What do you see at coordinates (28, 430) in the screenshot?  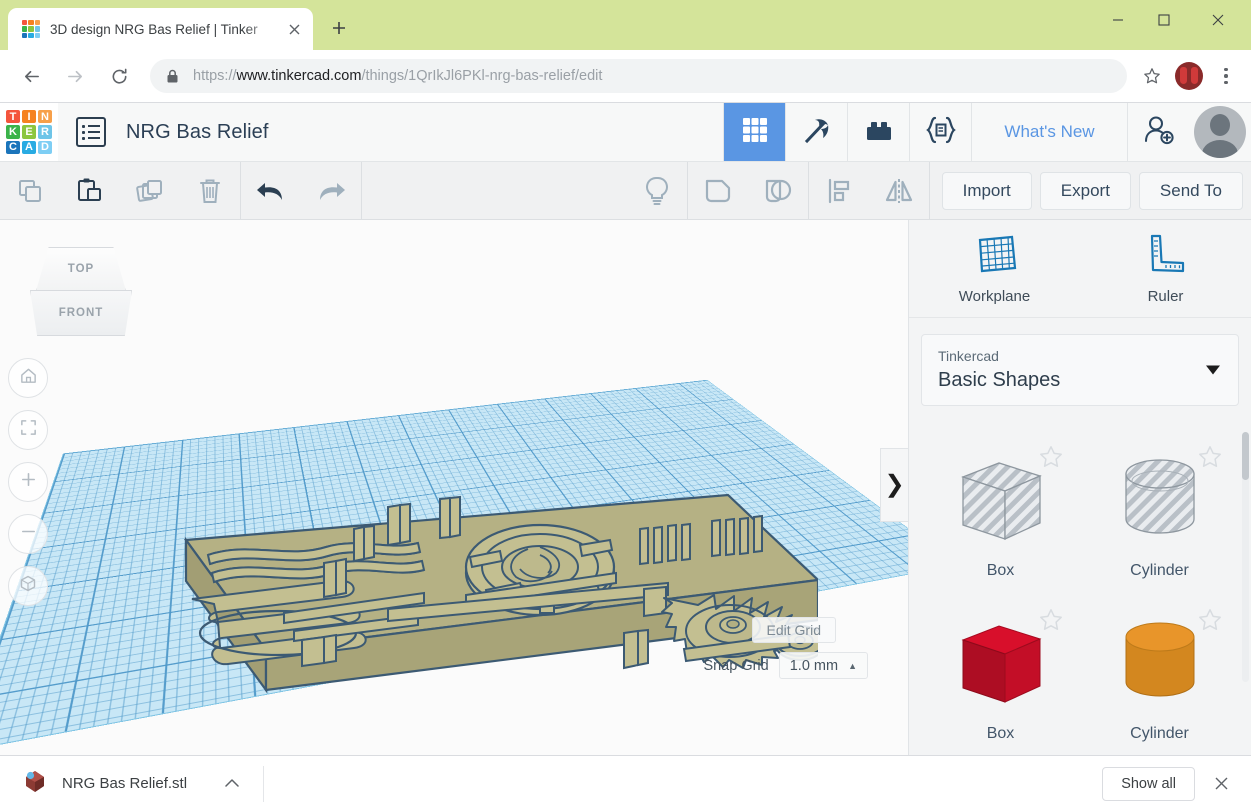 I see `fit-to-view-button` at bounding box center [28, 430].